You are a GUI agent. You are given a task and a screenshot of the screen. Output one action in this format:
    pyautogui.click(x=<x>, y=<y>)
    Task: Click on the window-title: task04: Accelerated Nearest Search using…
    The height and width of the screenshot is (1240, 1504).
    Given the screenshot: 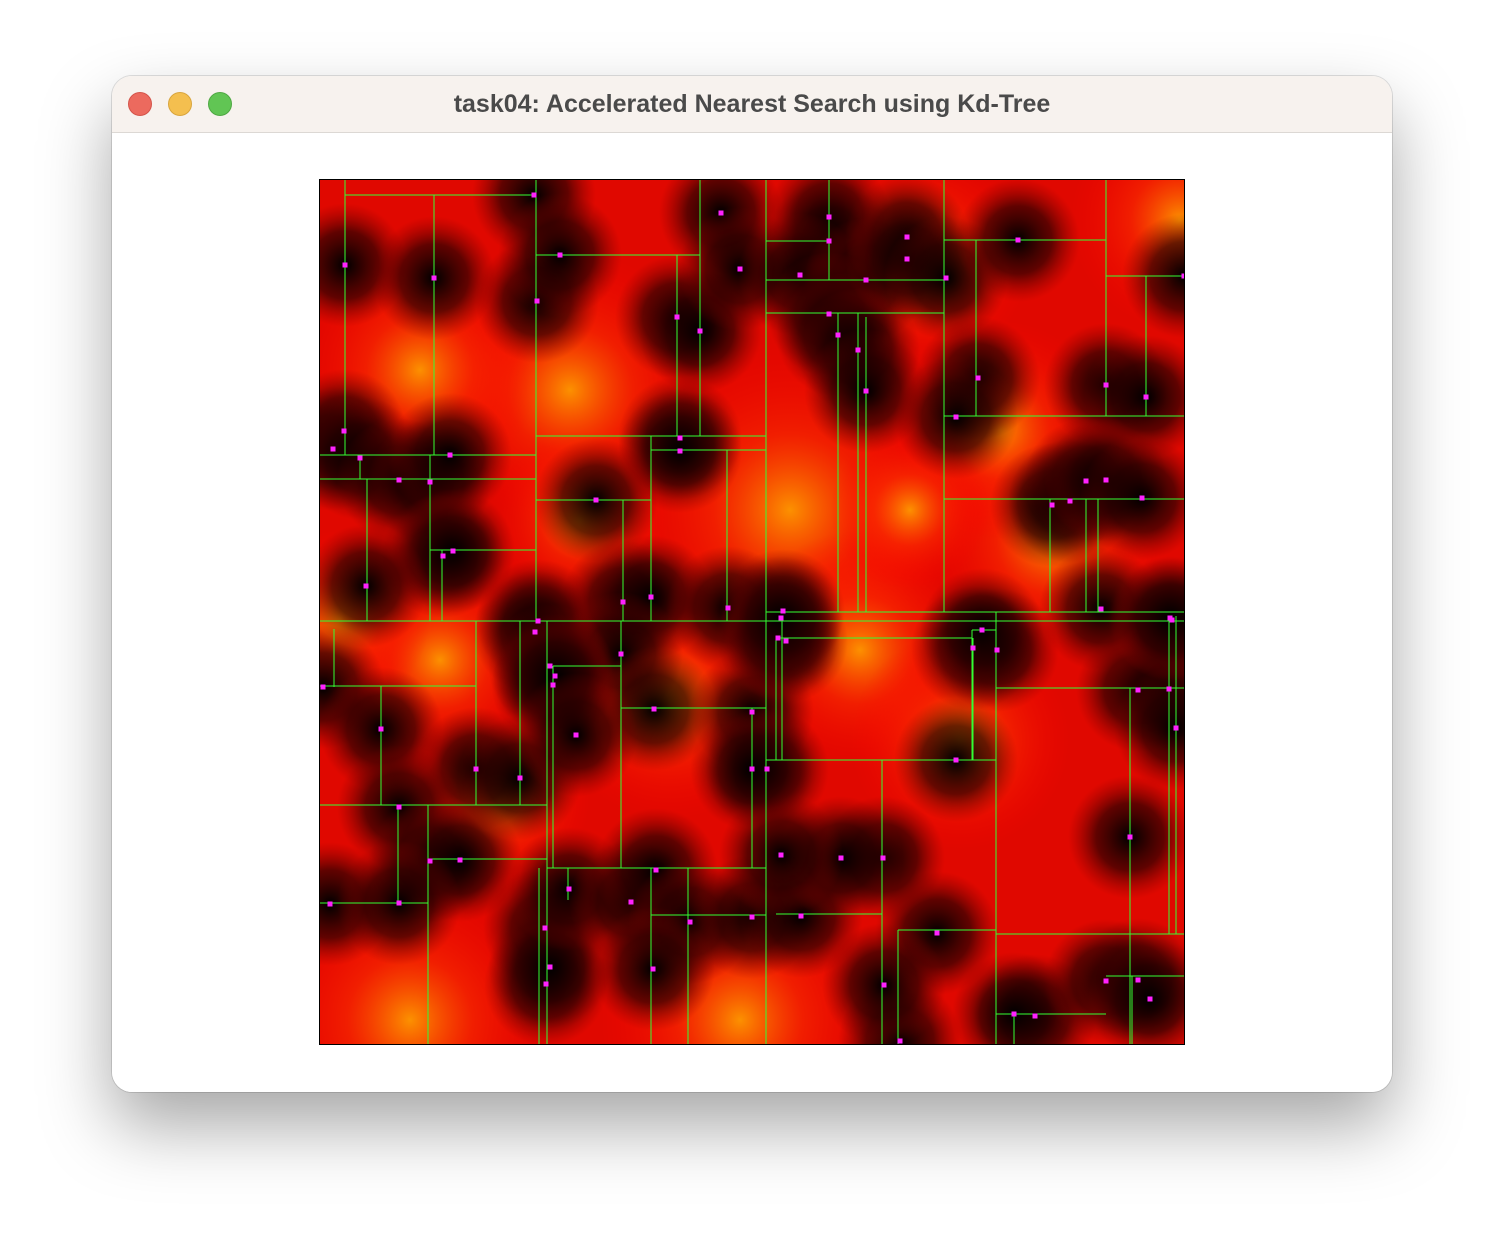 What is the action you would take?
    pyautogui.click(x=752, y=104)
    